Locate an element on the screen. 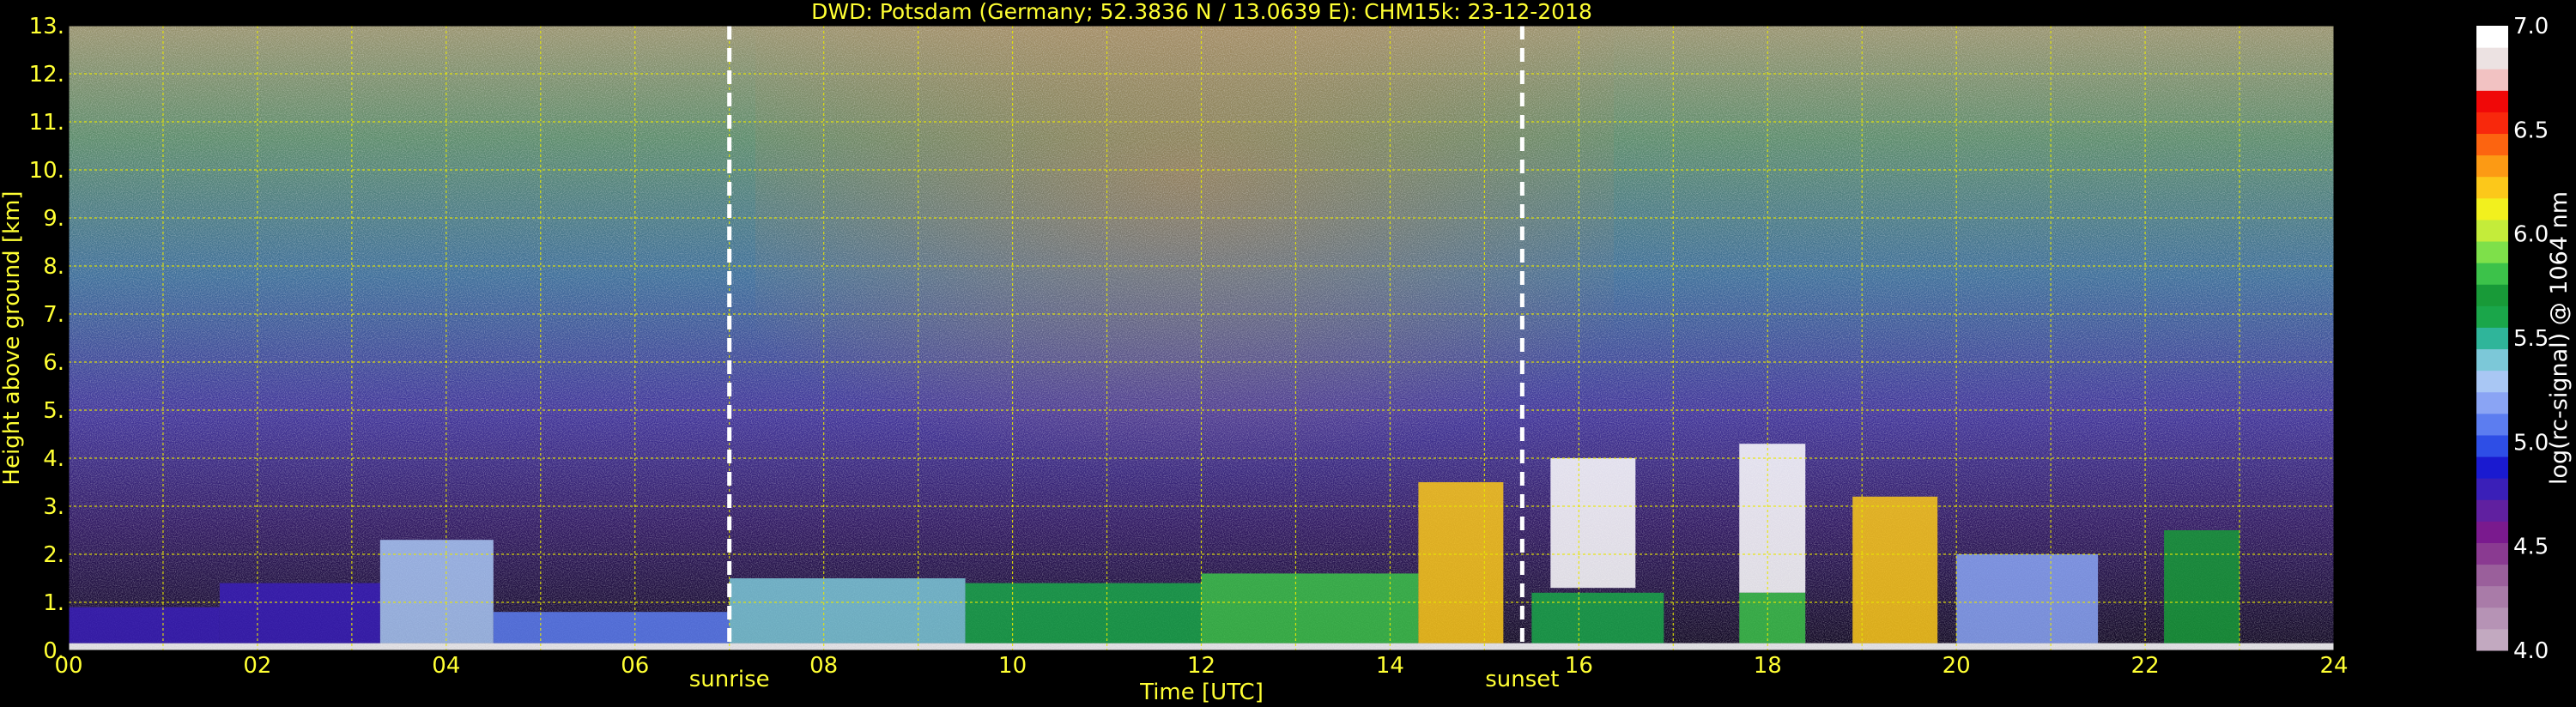 Image resolution: width=2576 pixels, height=707 pixels. x-tick-label: 10 is located at coordinates (1012, 666).